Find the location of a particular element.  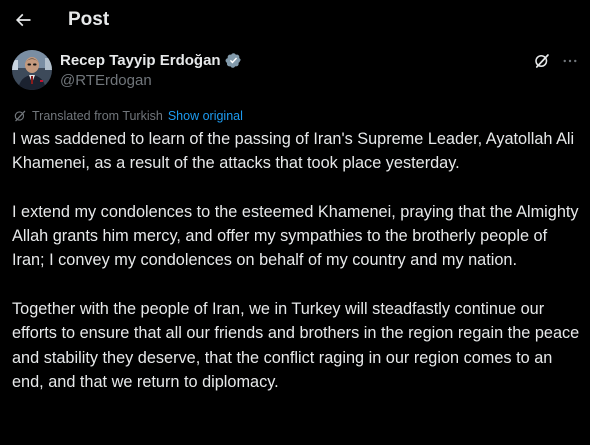

arrow-left-icon is located at coordinates (23, 20).